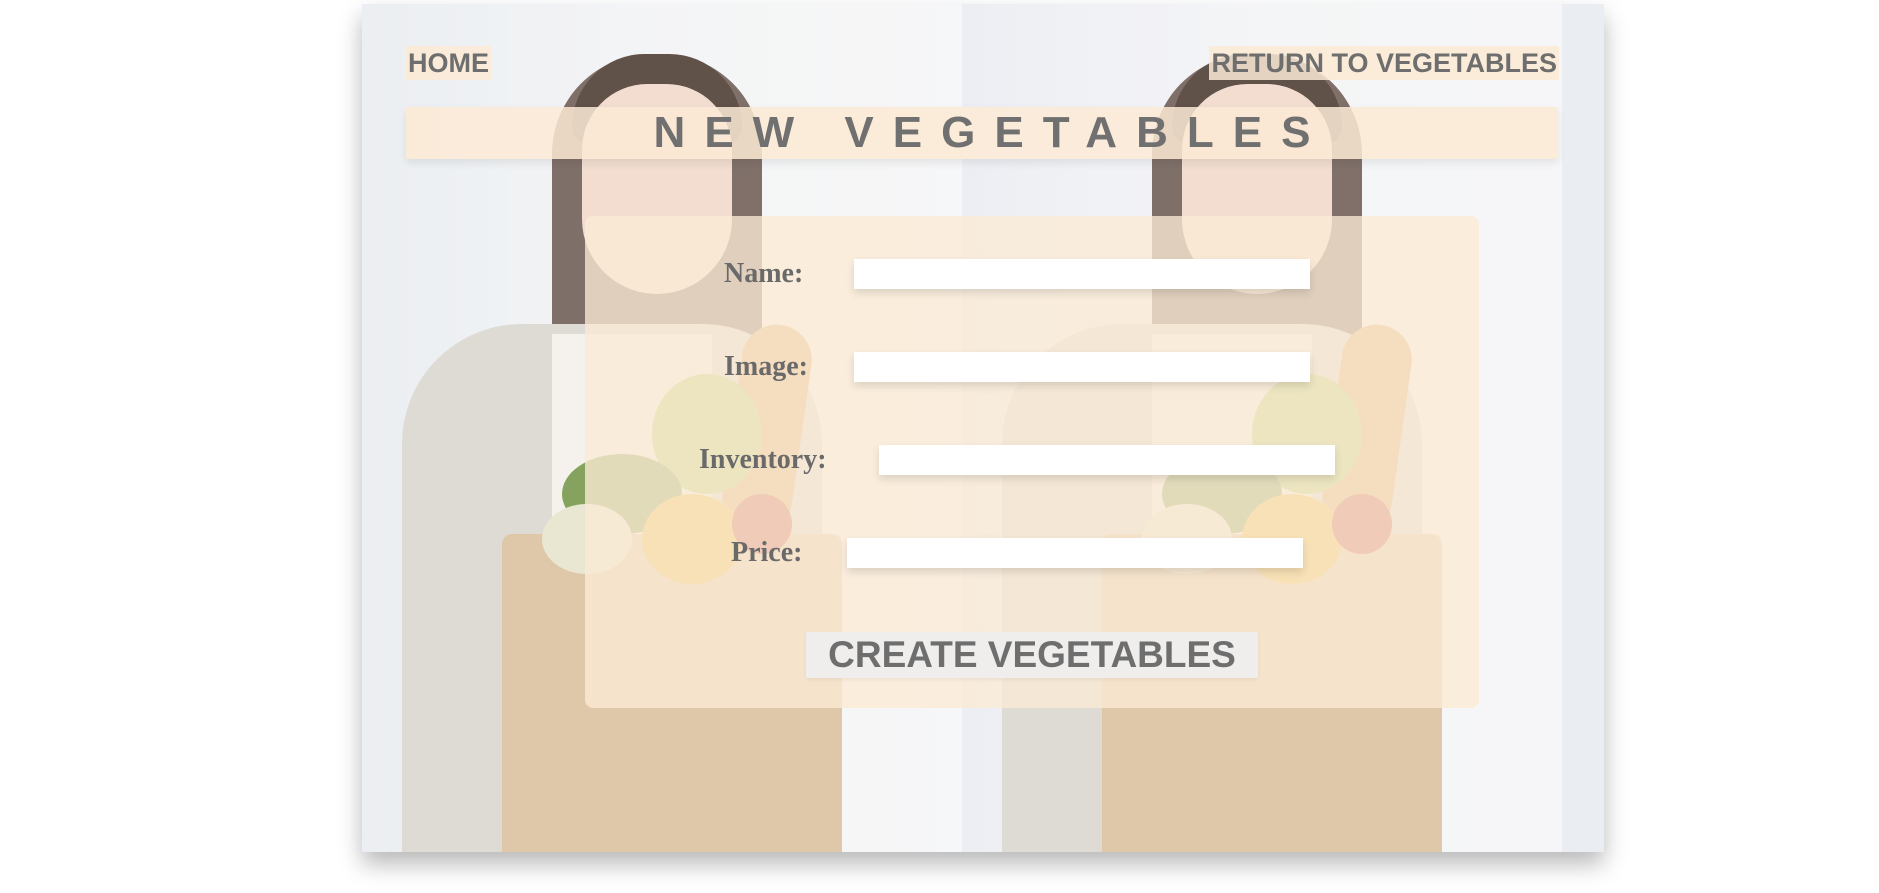 Image resolution: width=1879 pixels, height=893 pixels. What do you see at coordinates (763, 459) in the screenshot?
I see `inventory-label: Inventory:` at bounding box center [763, 459].